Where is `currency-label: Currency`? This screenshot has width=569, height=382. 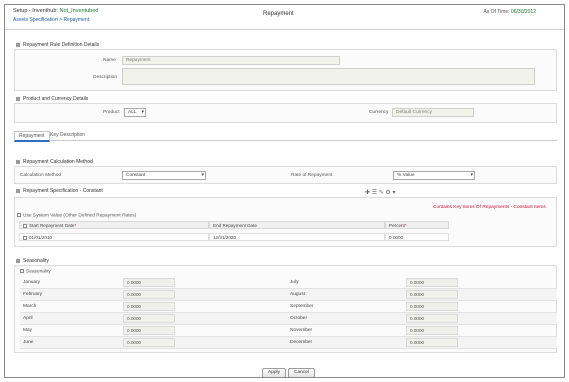 currency-label: Currency is located at coordinates (379, 112).